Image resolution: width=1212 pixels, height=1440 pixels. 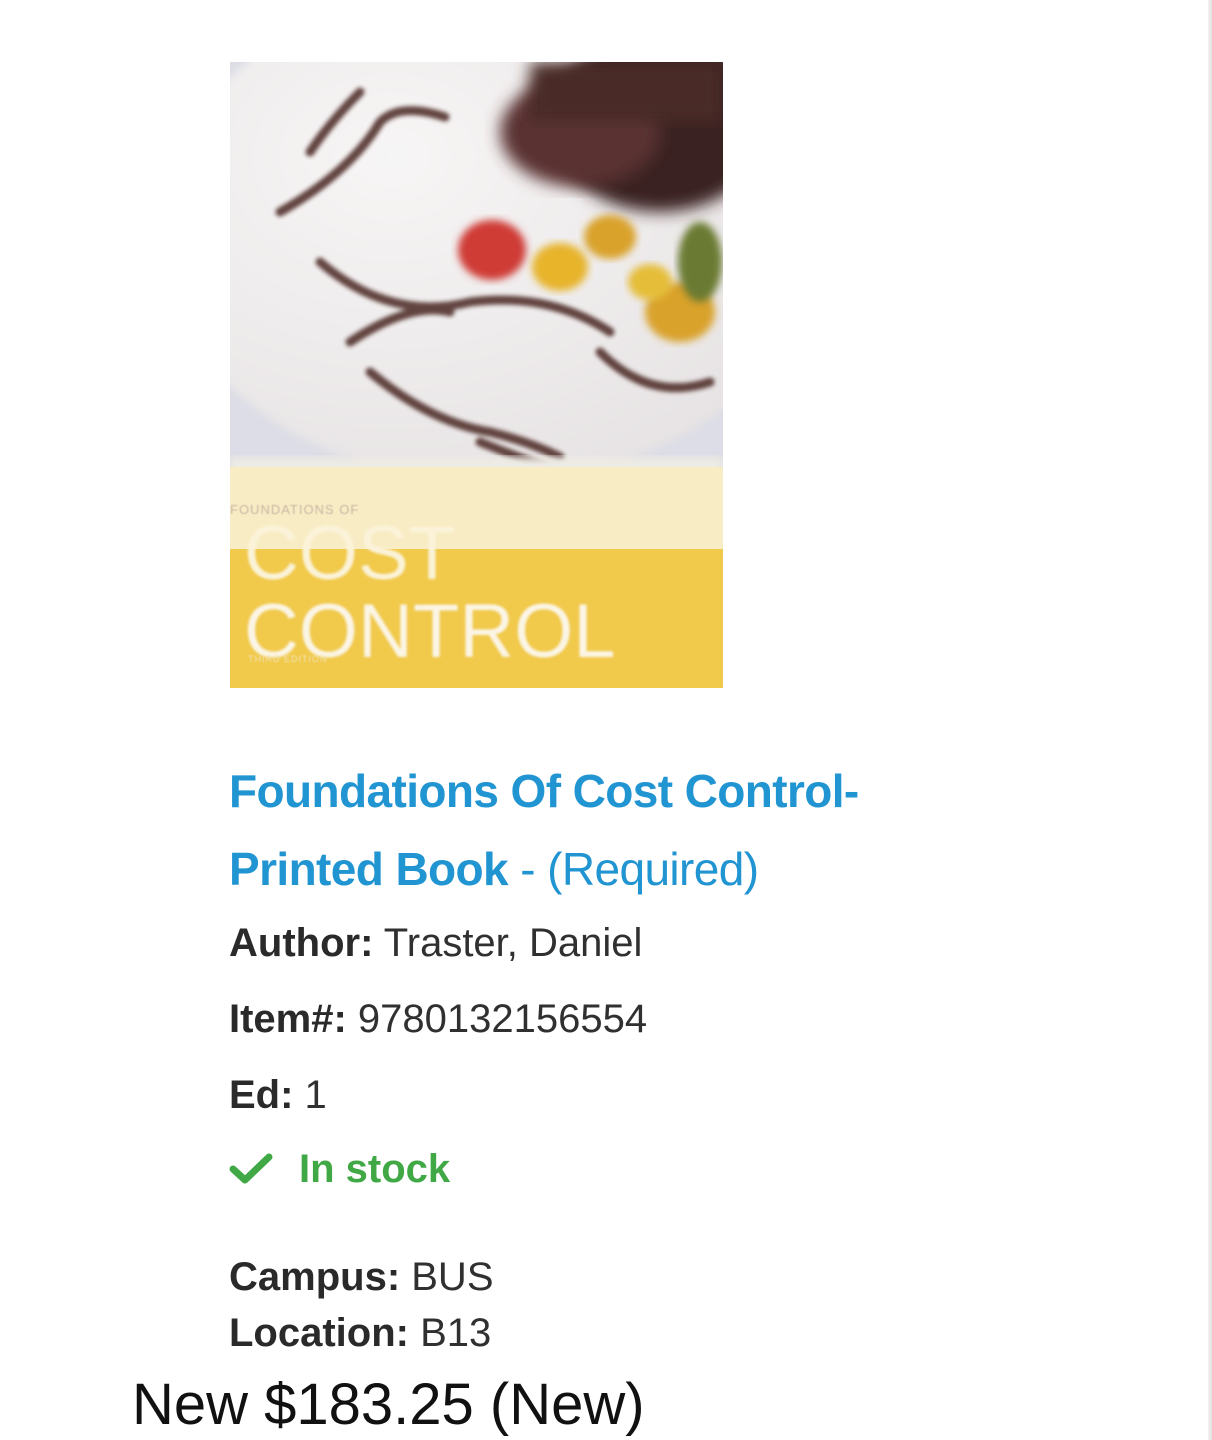 What do you see at coordinates (447, 1277) in the screenshot?
I see `campus-value: BUS` at bounding box center [447, 1277].